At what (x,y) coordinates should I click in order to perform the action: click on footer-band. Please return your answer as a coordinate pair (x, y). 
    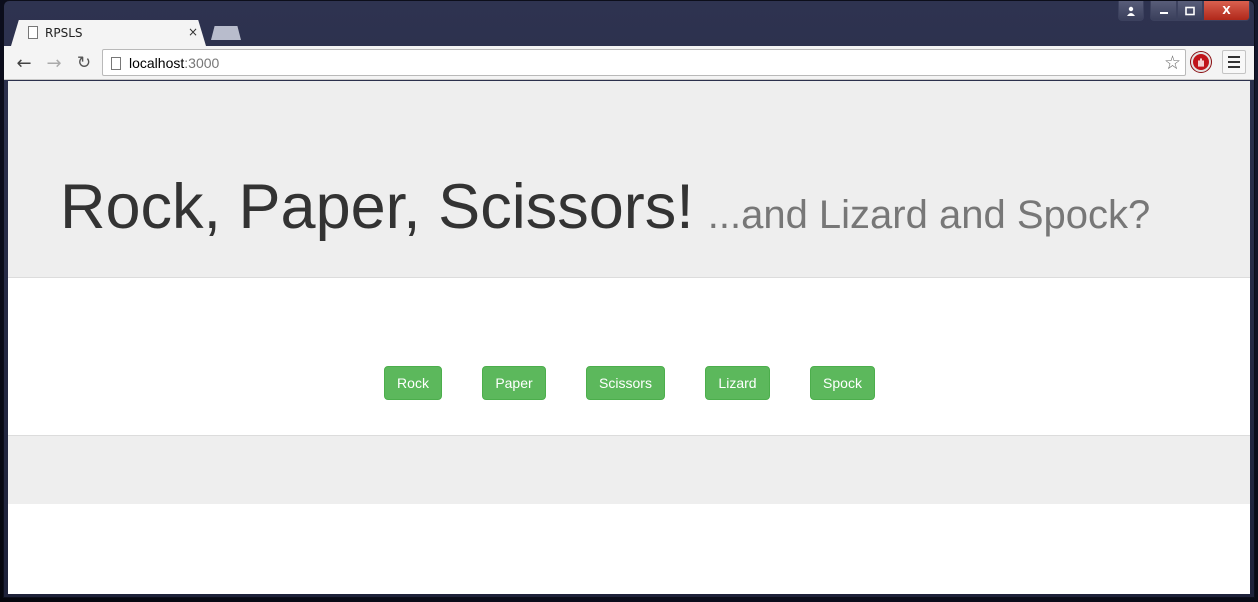
    Looking at the image, I should click on (629, 469).